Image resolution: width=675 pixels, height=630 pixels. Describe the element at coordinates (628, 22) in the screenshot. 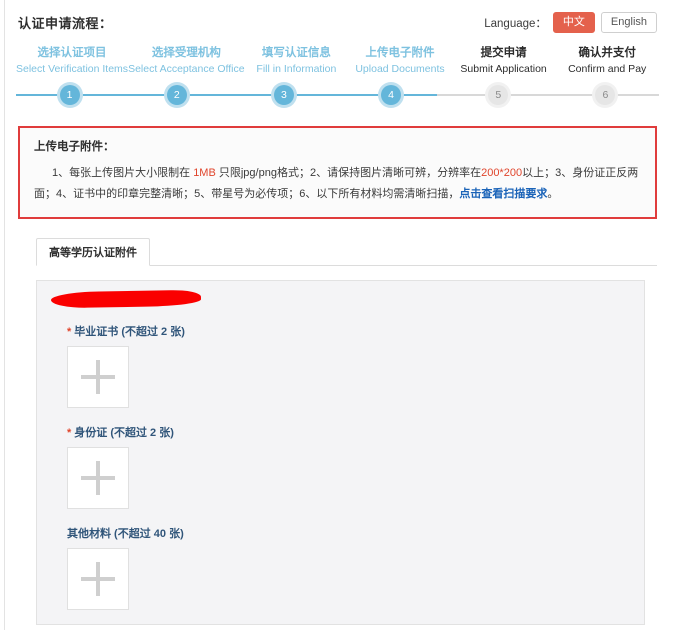

I see `lang-english-button: English` at that location.